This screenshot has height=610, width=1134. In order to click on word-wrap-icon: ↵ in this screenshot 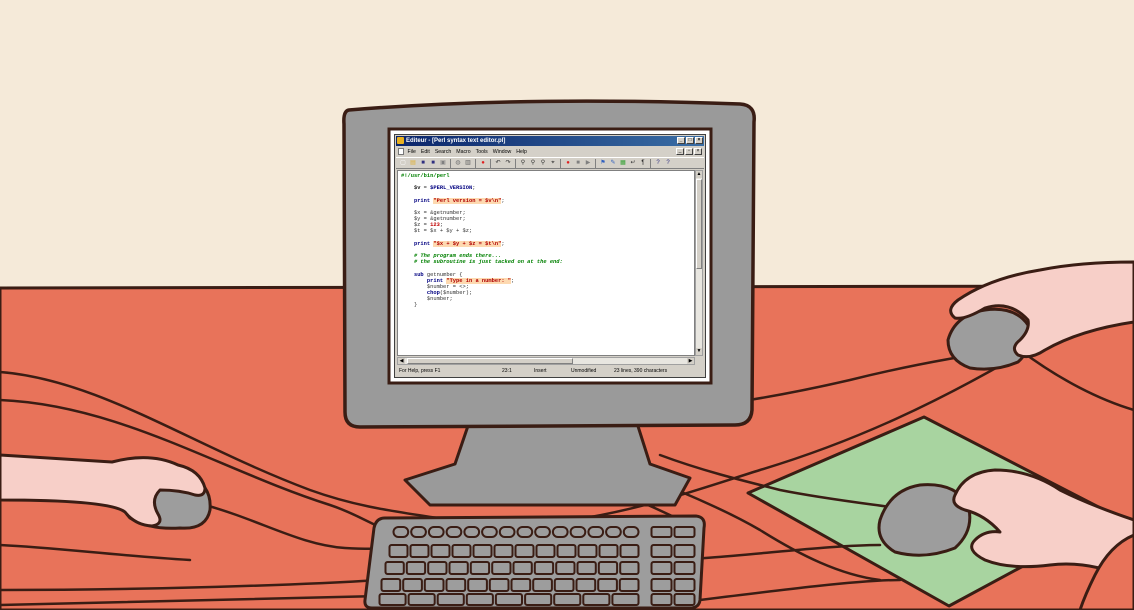, I will do `click(633, 163)`.